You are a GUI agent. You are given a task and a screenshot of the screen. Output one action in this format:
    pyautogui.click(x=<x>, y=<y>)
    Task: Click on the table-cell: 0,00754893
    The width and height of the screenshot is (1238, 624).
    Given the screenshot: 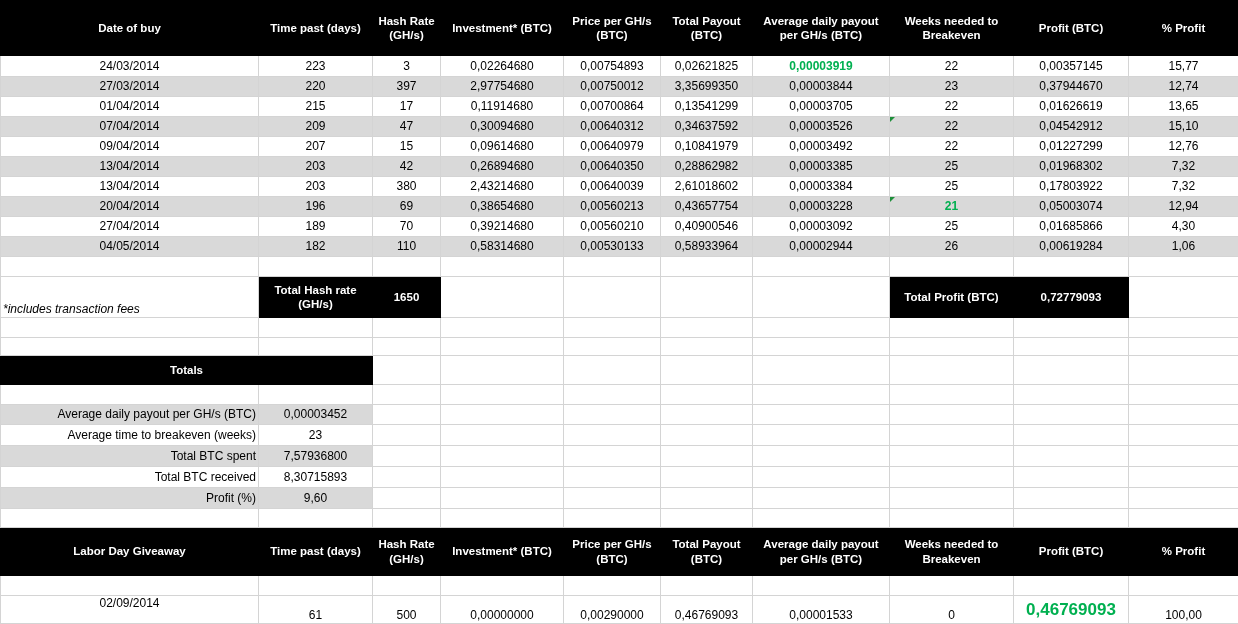 What is the action you would take?
    pyautogui.click(x=612, y=66)
    